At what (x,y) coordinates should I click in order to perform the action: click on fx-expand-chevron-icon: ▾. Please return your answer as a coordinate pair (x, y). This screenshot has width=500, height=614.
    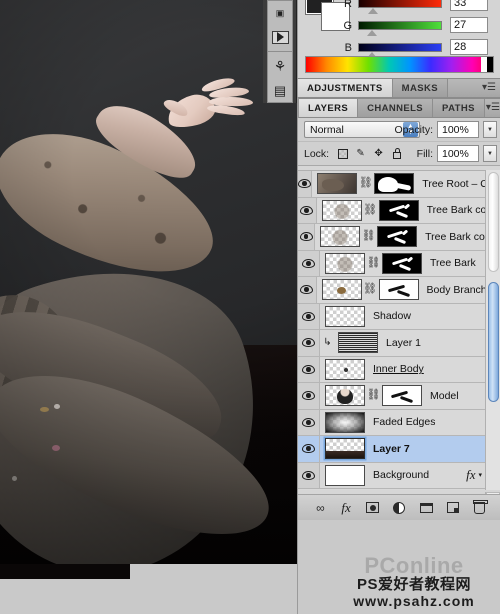
    Looking at the image, I should click on (480, 475).